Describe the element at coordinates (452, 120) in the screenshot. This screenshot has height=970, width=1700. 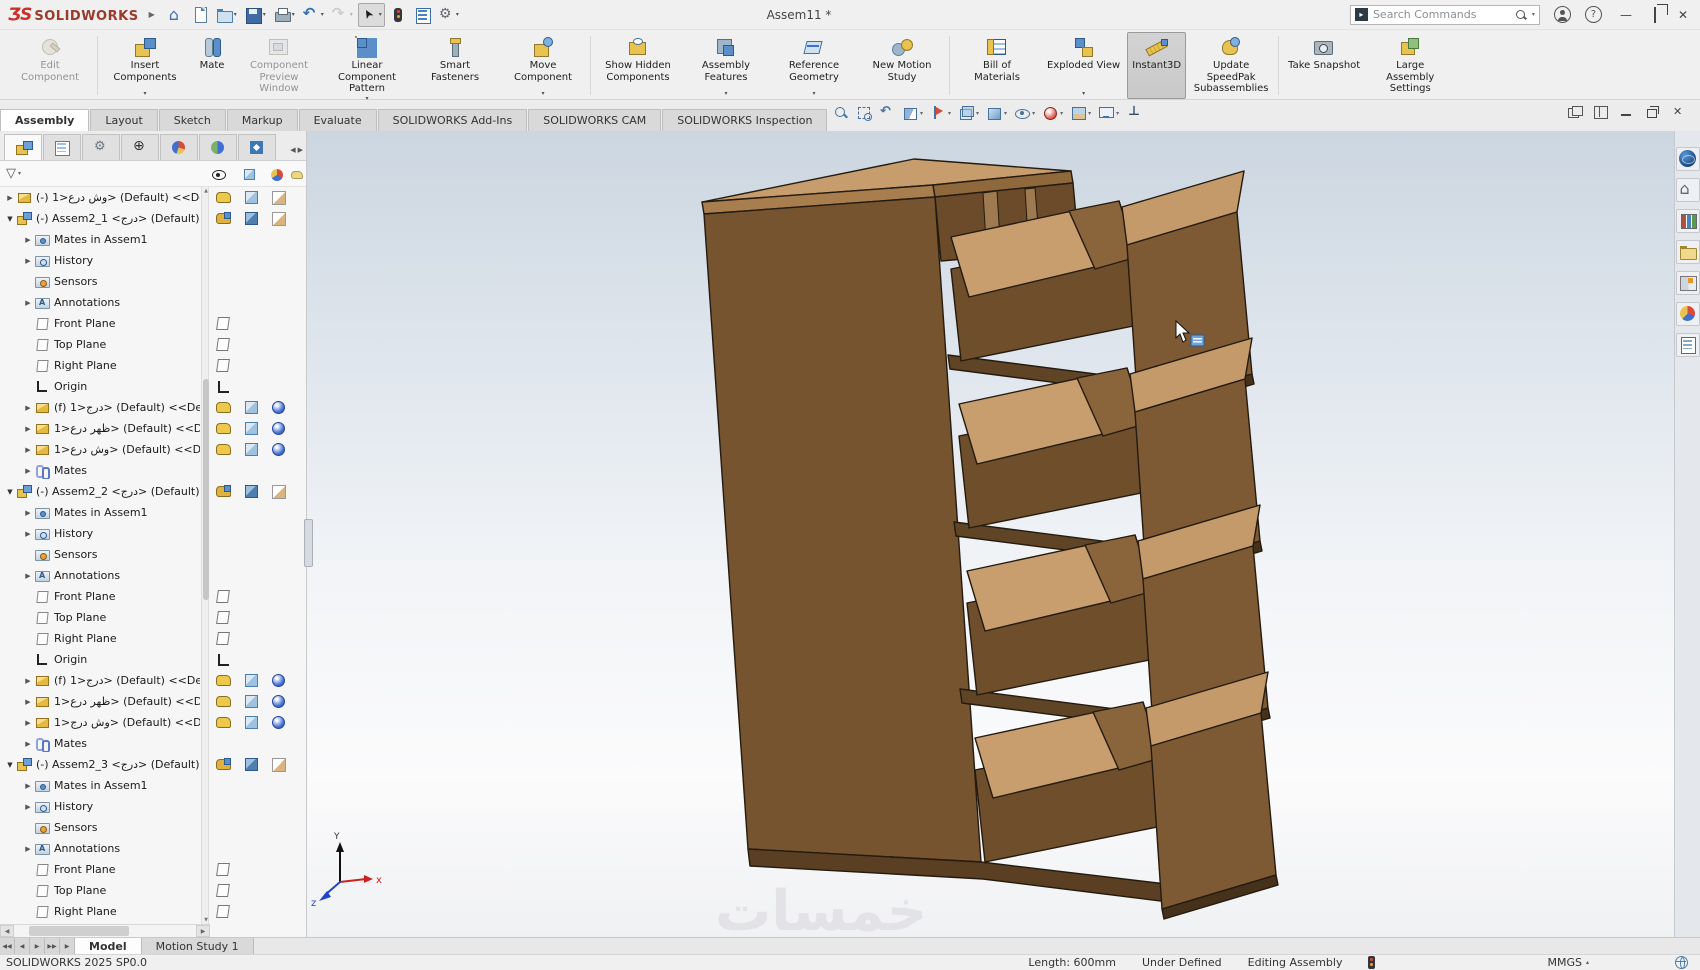
I see `command-tab: SOLIDWORKS Add-Ins` at that location.